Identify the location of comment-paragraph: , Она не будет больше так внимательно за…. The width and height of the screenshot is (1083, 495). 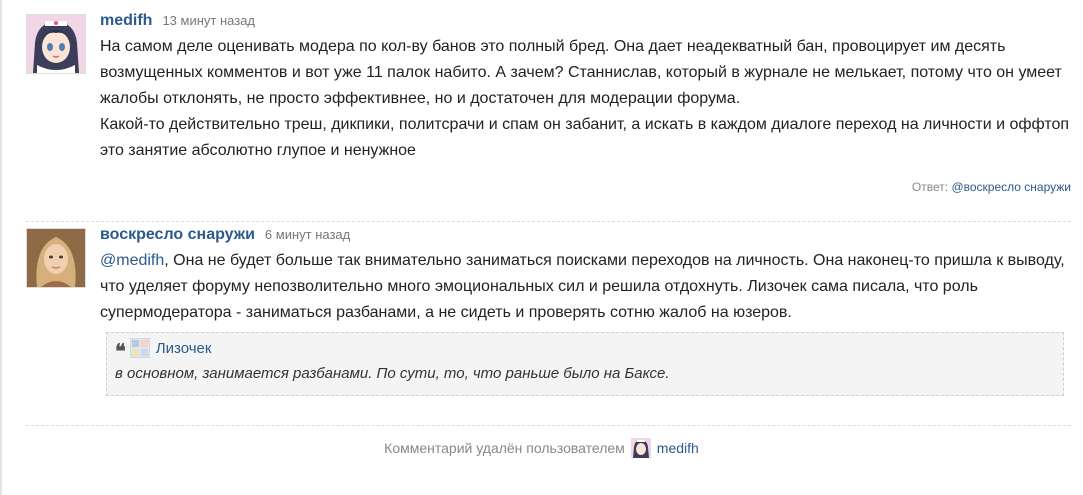
(582, 286).